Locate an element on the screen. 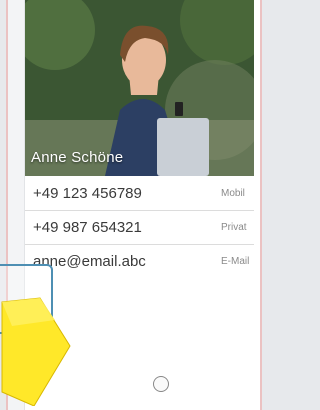 This screenshot has height=410, width=320. entry-type: E-Mail is located at coordinates (235, 261).